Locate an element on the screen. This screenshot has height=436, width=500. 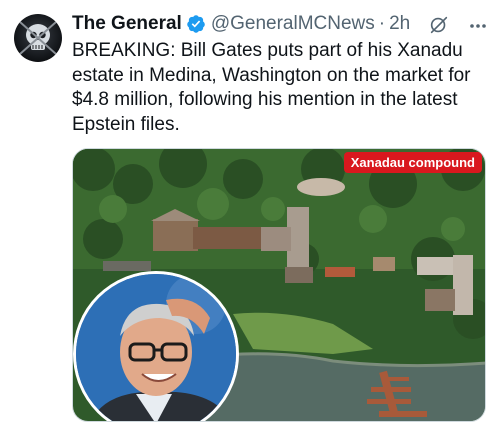
timestamp: 2h is located at coordinates (399, 24).